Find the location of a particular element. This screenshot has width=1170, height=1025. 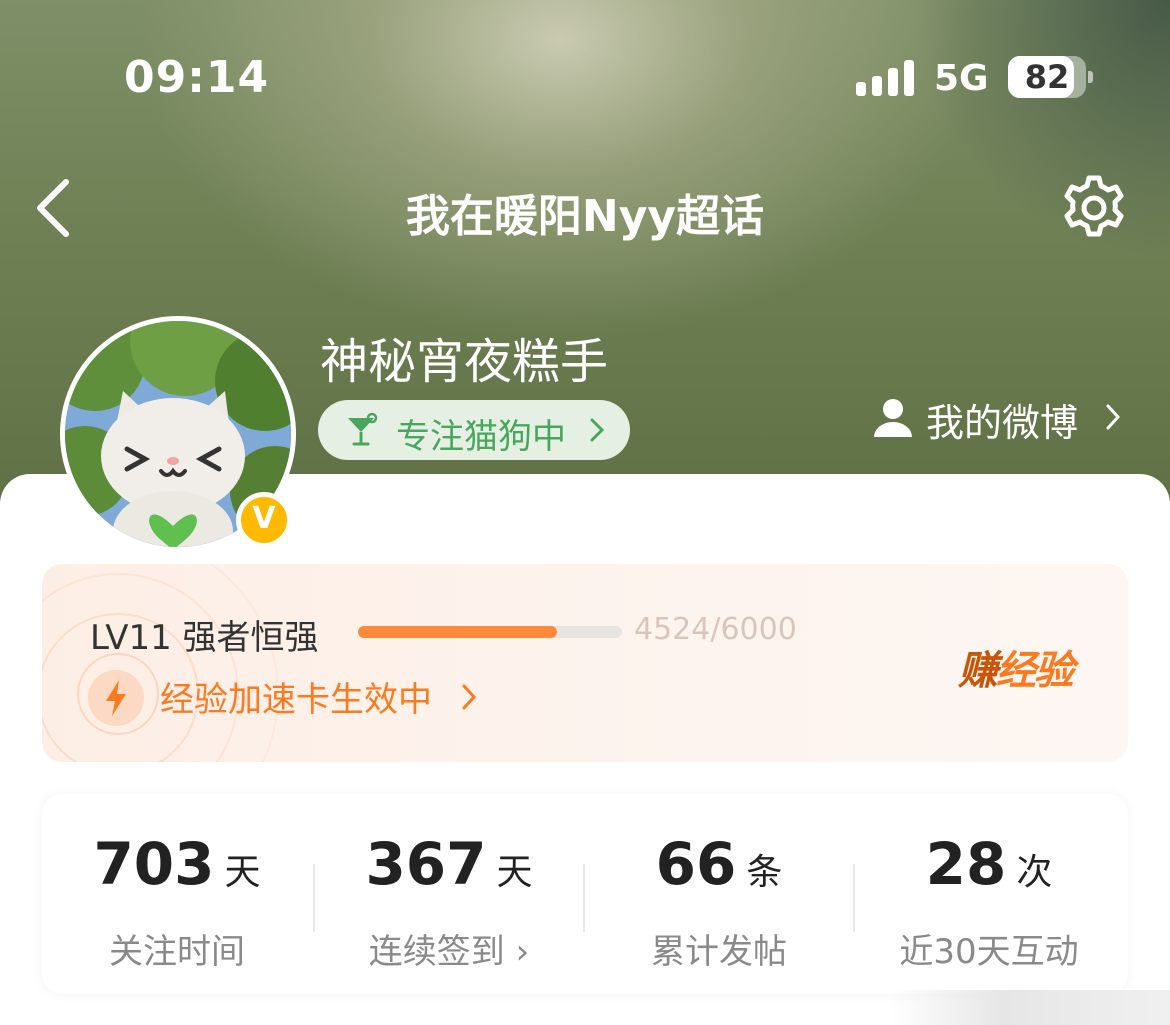

stat-value: 28 is located at coordinates (966, 864).